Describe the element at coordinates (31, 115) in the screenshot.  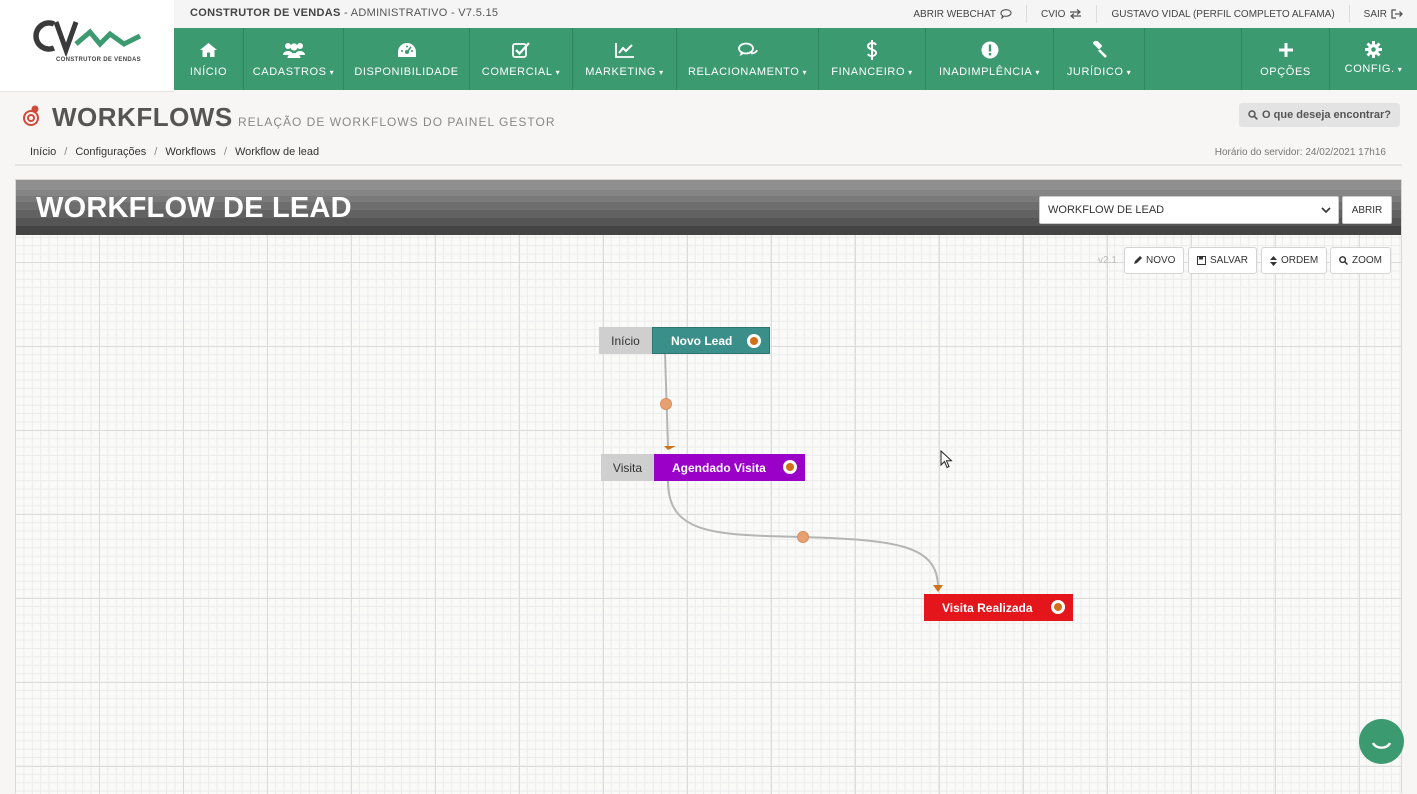
I see `workflow-icon` at that location.